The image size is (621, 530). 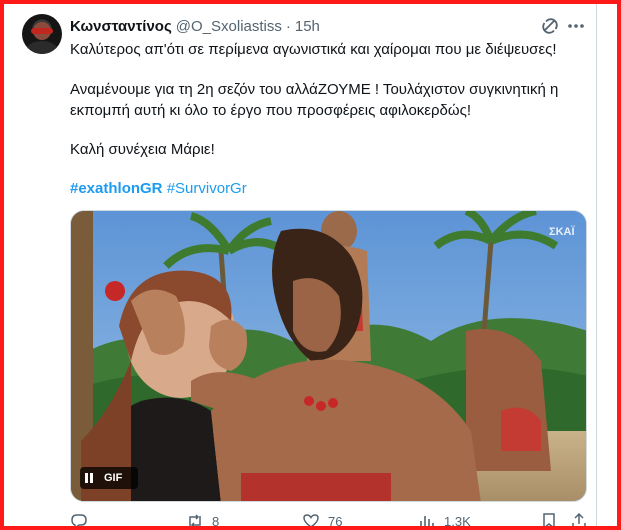 I want to click on views-icon, so click(x=427, y=521).